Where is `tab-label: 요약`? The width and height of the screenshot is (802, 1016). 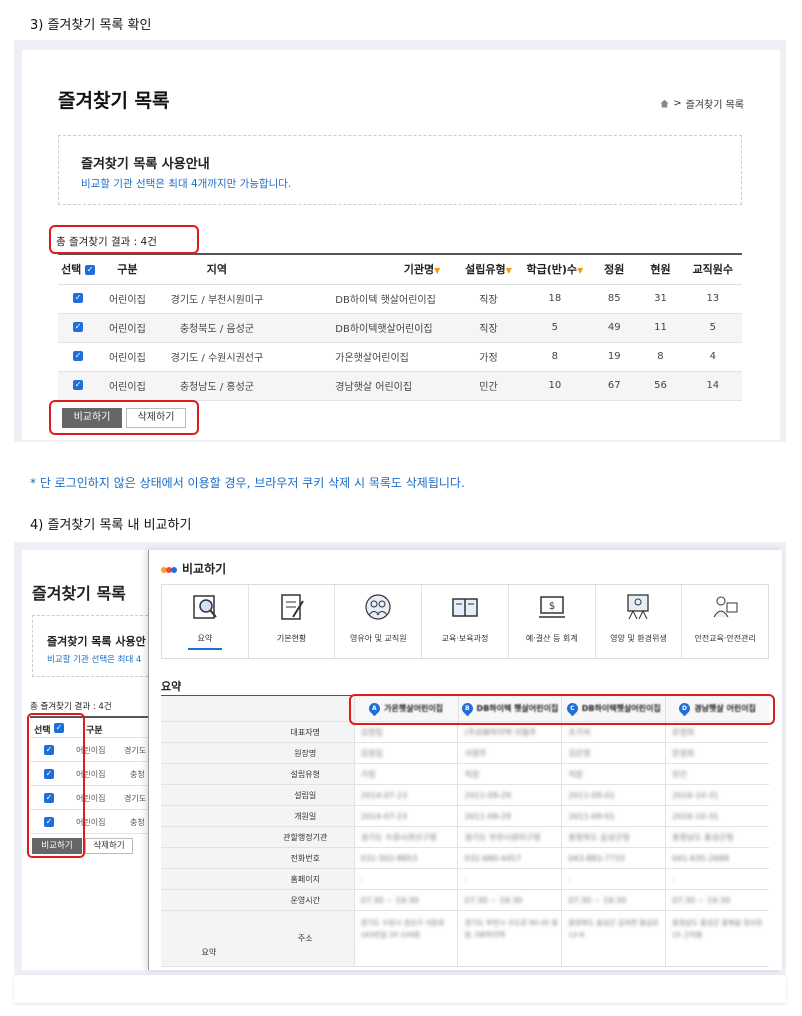
tab-label: 요약 is located at coordinates (205, 638).